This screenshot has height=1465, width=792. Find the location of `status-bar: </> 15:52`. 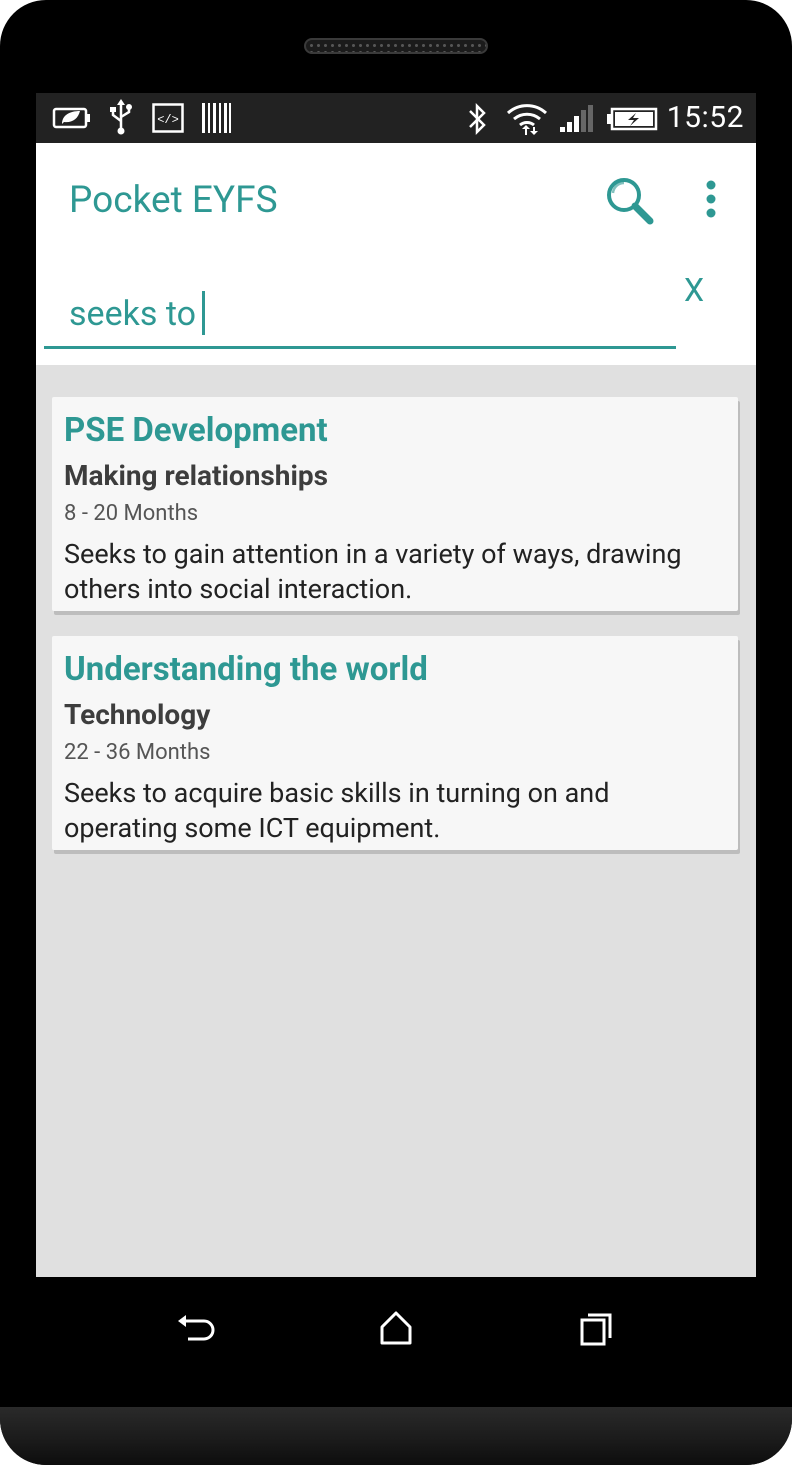

status-bar: </> 15:52 is located at coordinates (396, 118).